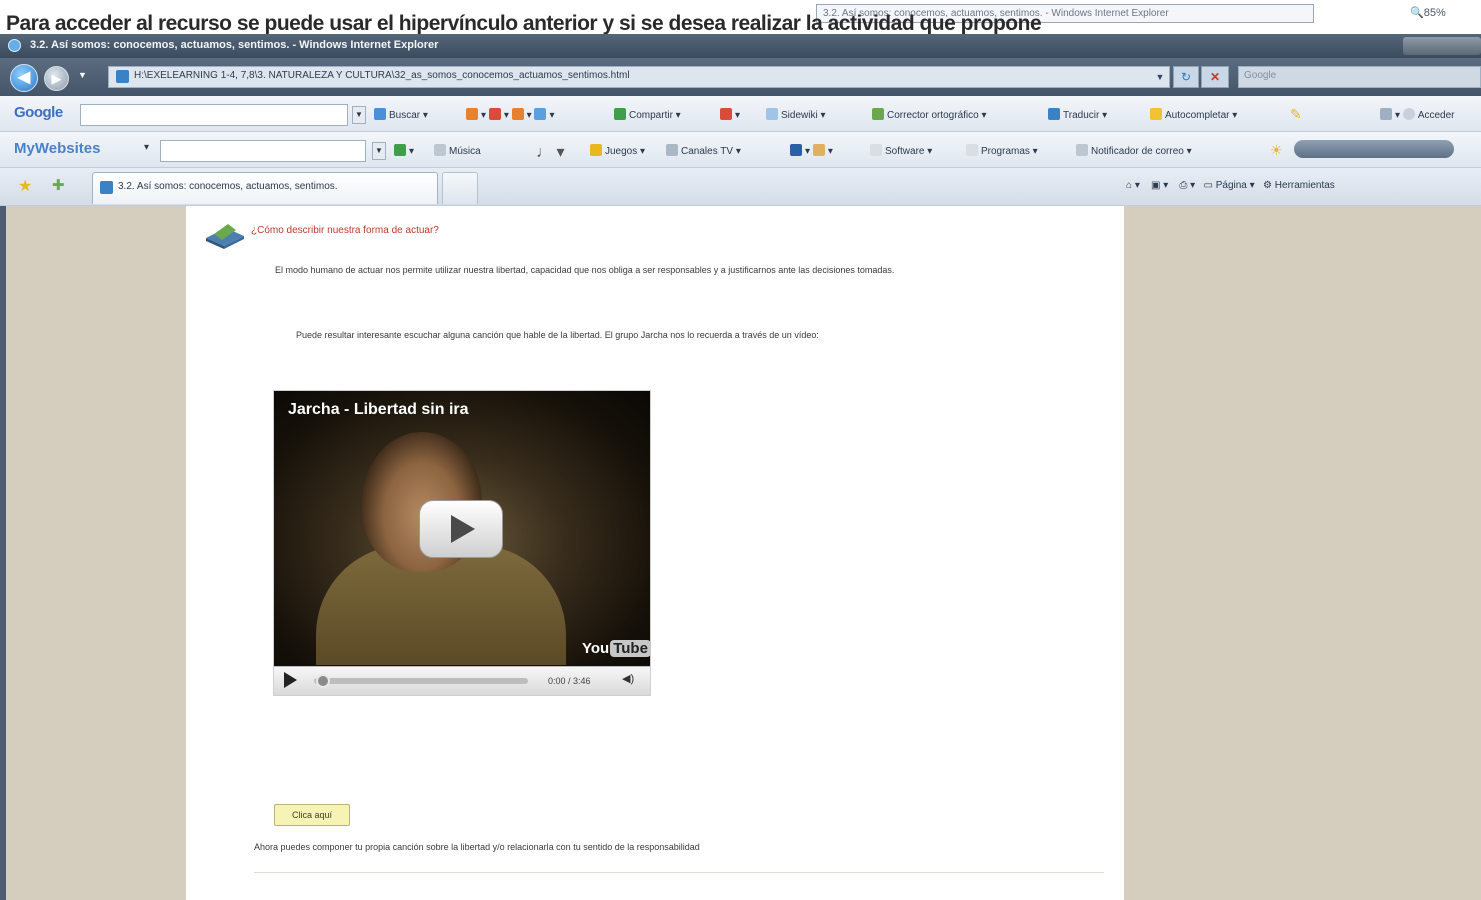 The height and width of the screenshot is (900, 1481). I want to click on google-search-dropdown: ▼, so click(359, 115).